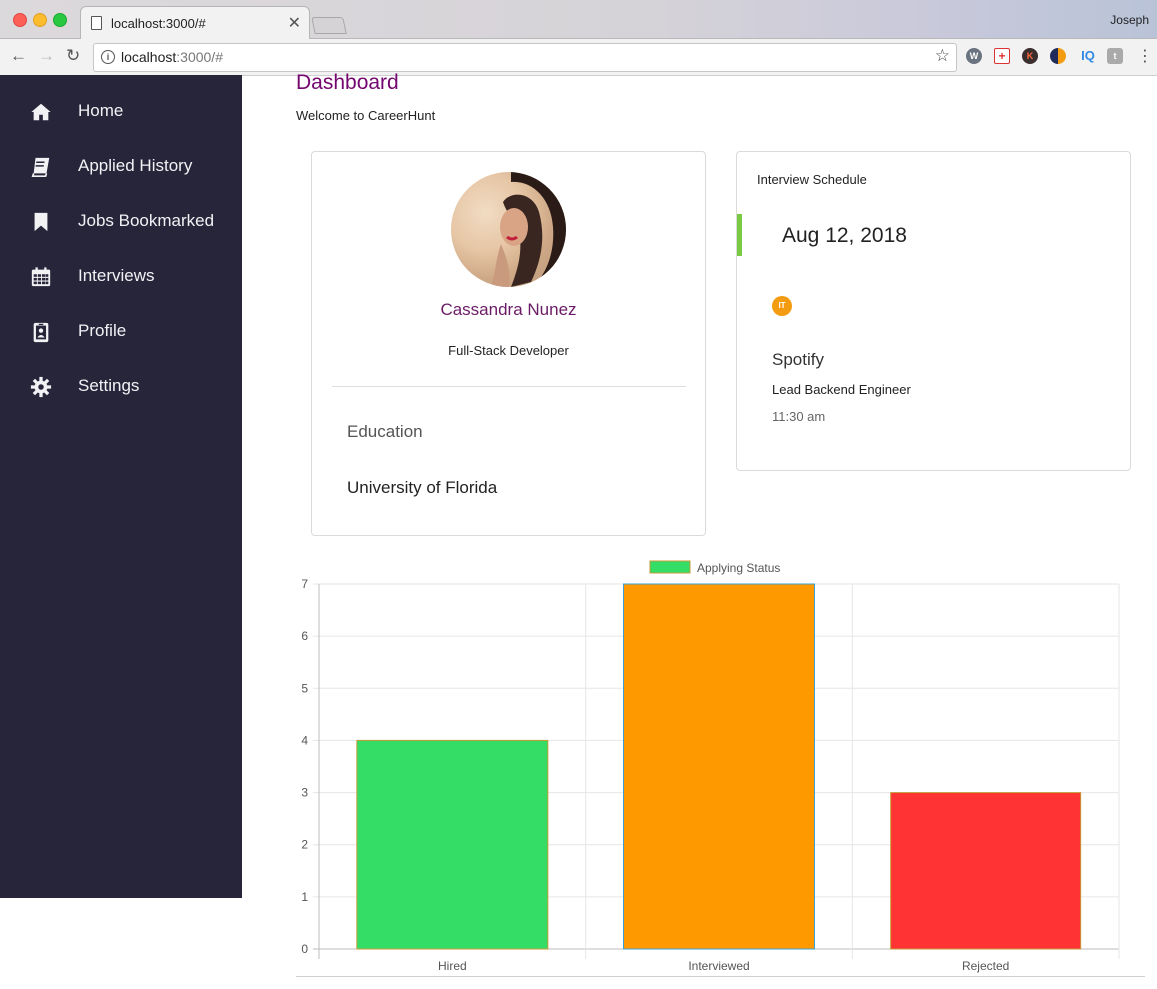 Image resolution: width=1157 pixels, height=989 pixels. Describe the element at coordinates (20, 20) in the screenshot. I see `close-window-button` at that location.